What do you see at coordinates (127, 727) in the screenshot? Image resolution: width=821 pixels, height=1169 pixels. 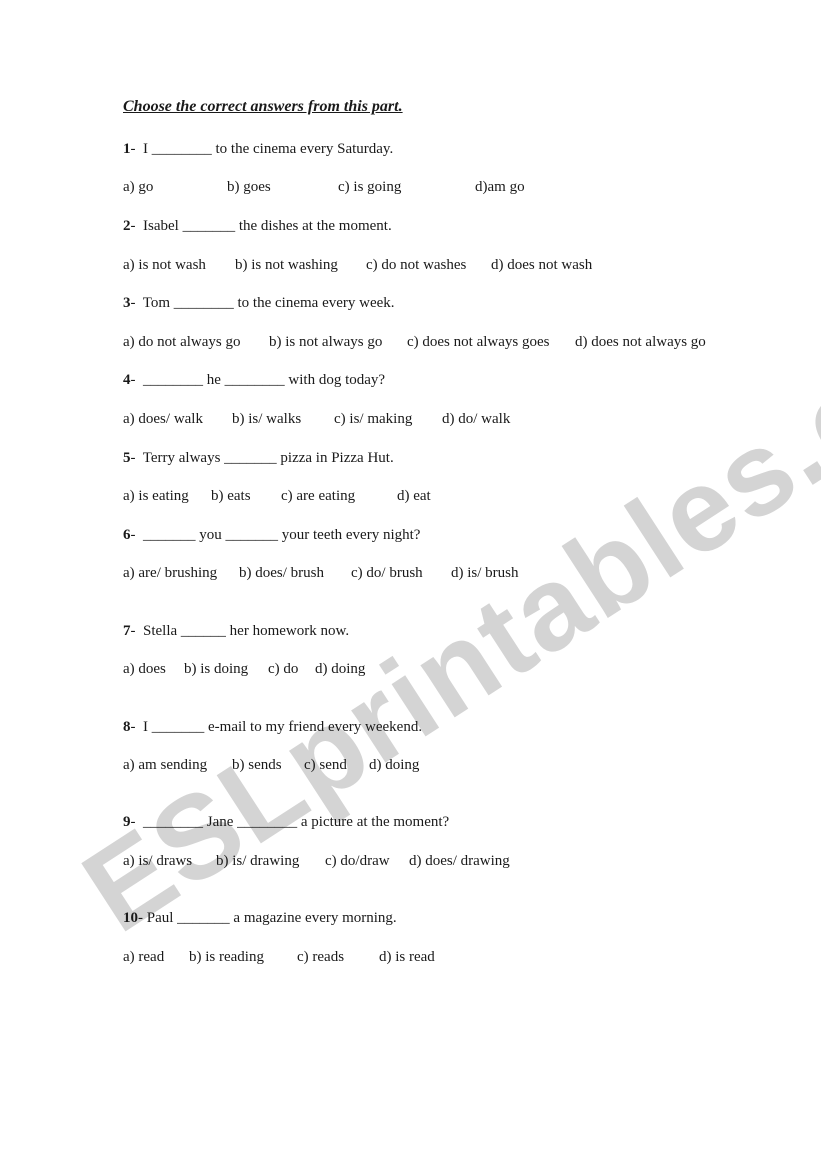 I see `question-number: 8` at bounding box center [127, 727].